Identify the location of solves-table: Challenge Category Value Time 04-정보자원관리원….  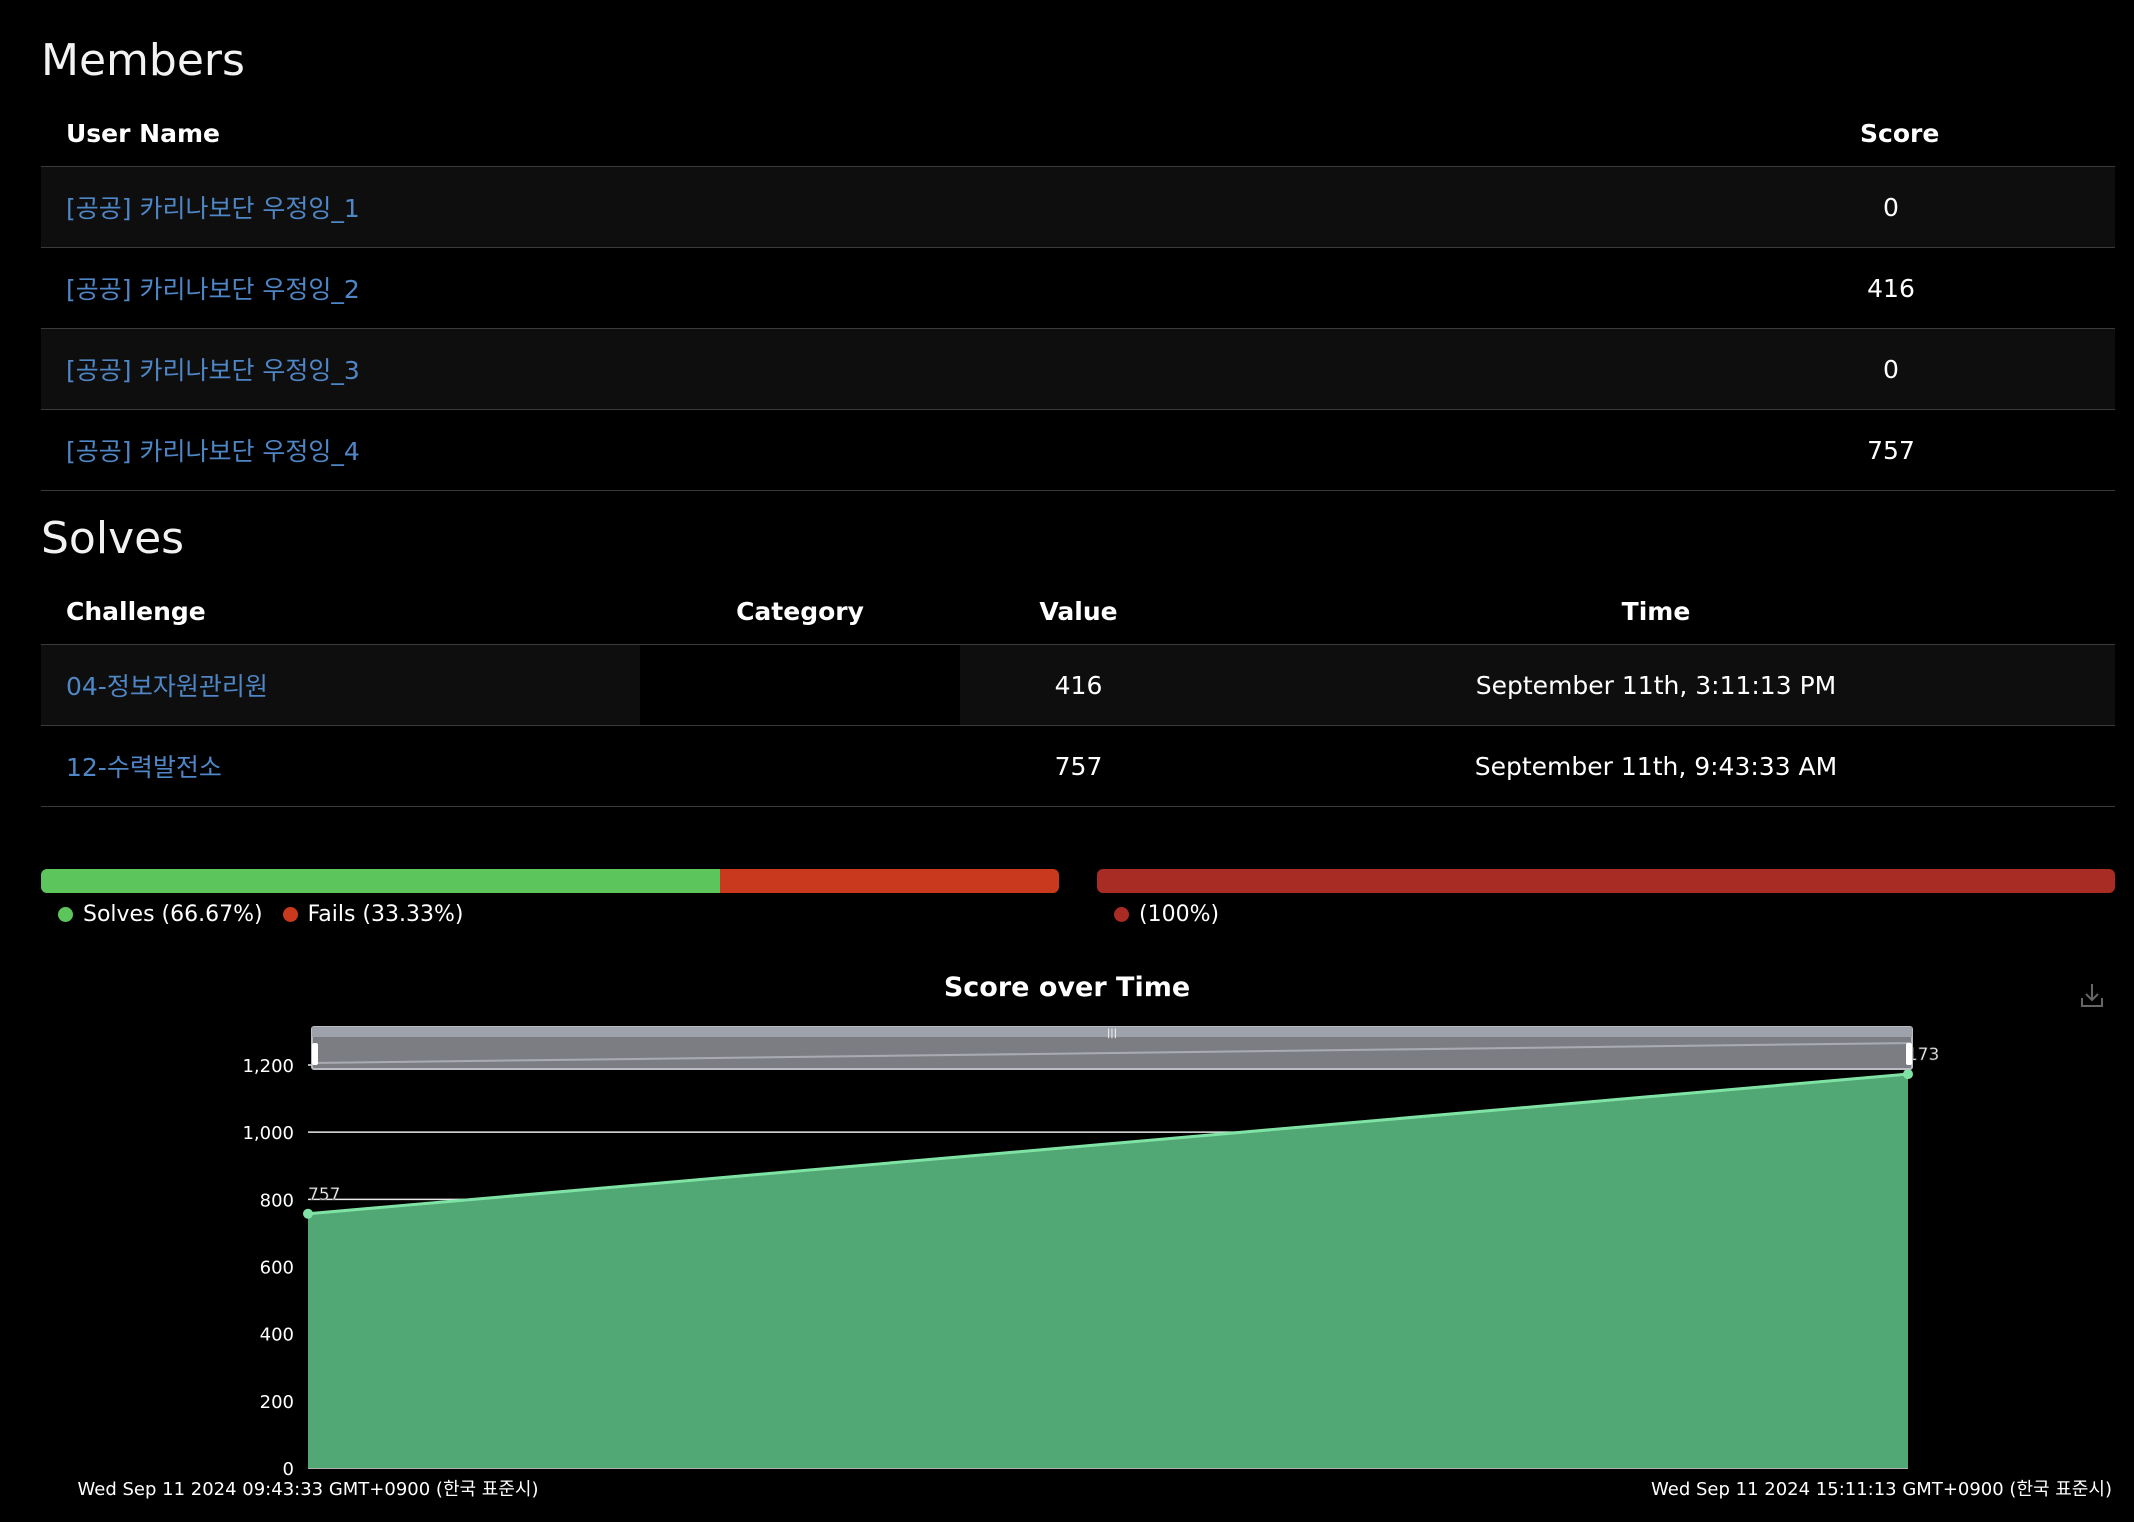
(1078, 692).